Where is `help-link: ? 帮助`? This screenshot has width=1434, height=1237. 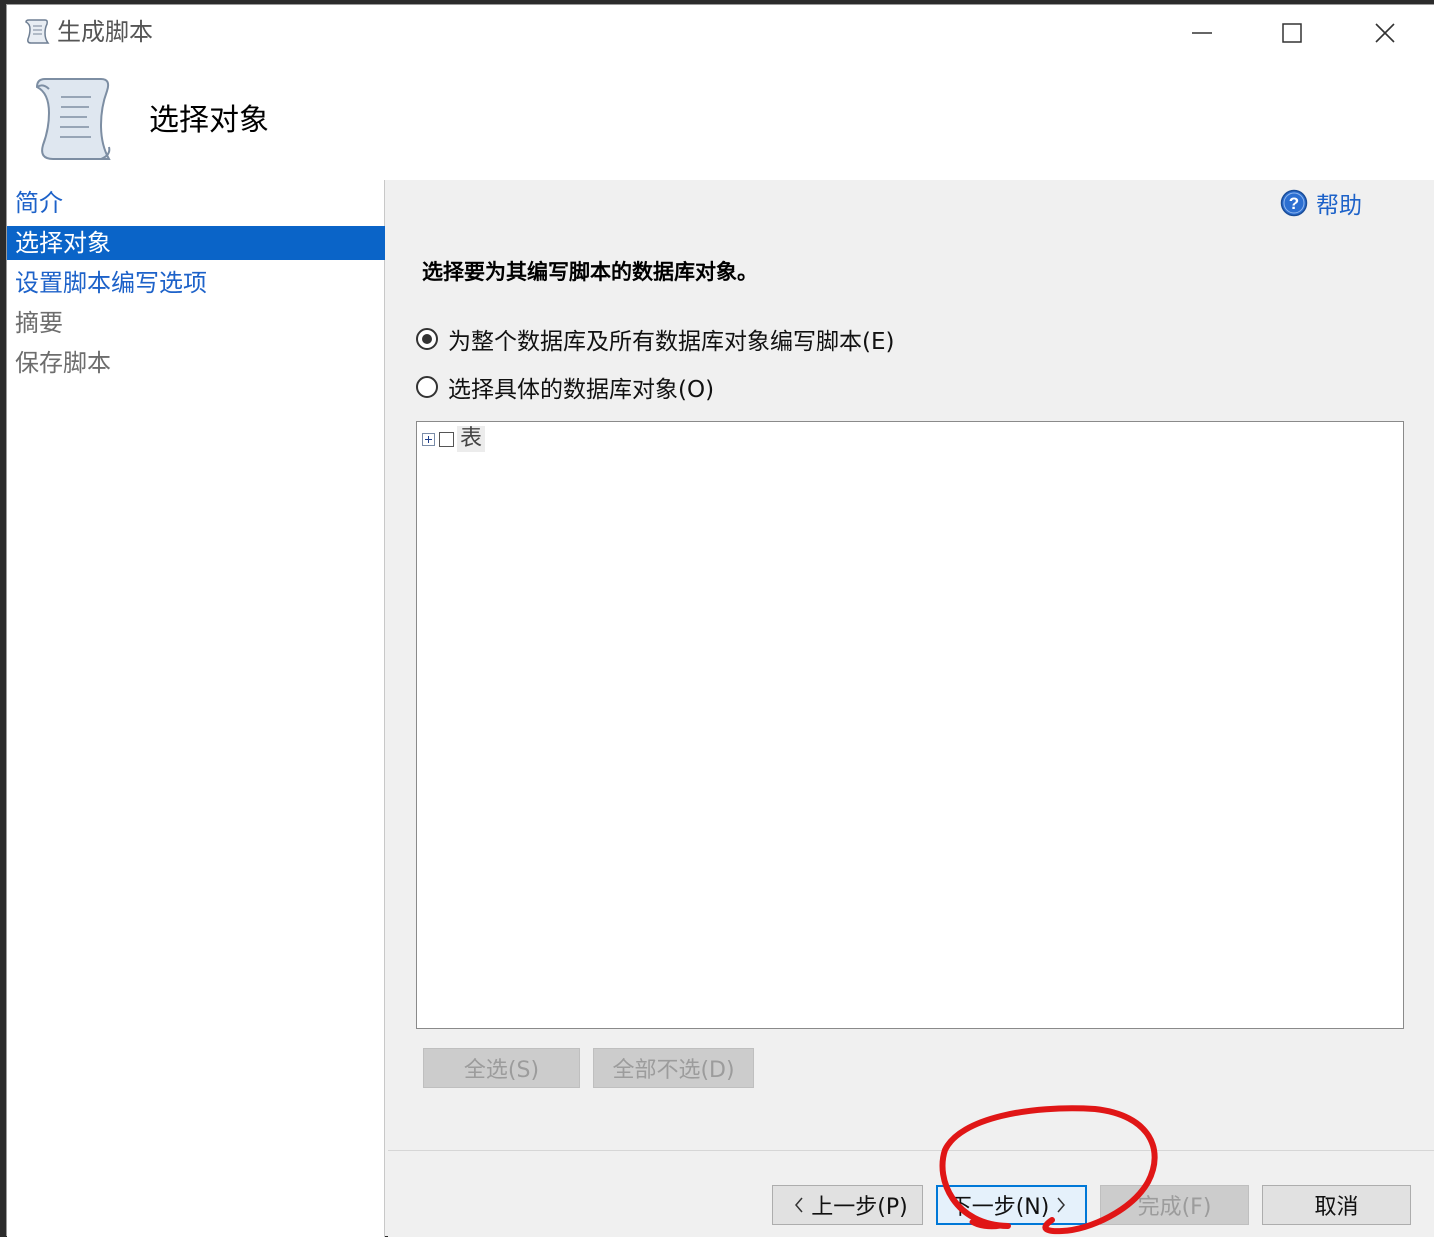
help-link: ? 帮助 is located at coordinates (1321, 203).